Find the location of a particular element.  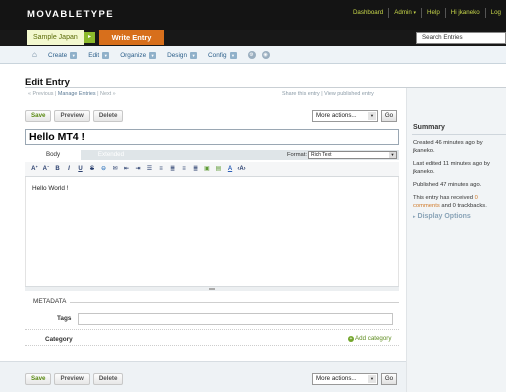

ordered-list-icon: ≡ is located at coordinates (161, 169).